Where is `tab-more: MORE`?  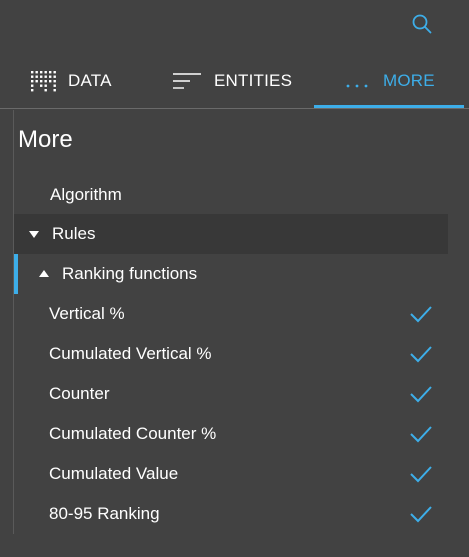 tab-more: MORE is located at coordinates (390, 81).